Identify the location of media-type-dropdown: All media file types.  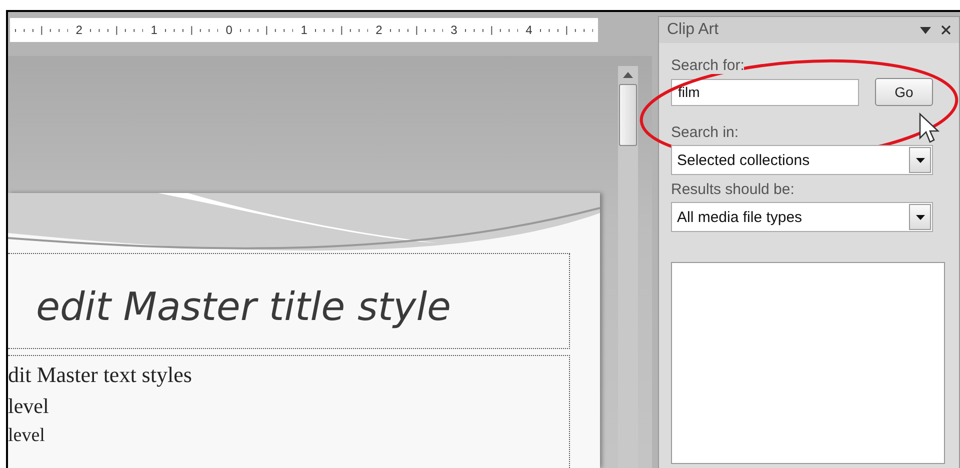
(802, 217).